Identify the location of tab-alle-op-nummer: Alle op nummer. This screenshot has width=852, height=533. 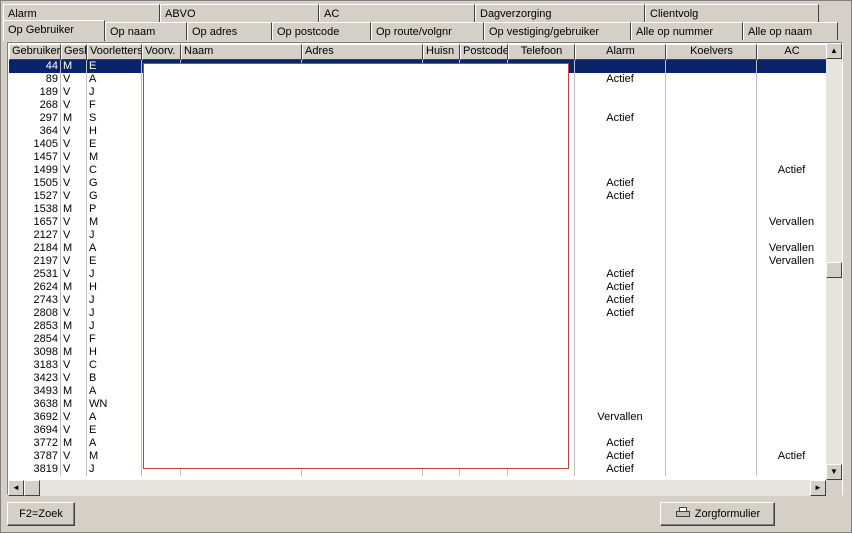
(687, 31).